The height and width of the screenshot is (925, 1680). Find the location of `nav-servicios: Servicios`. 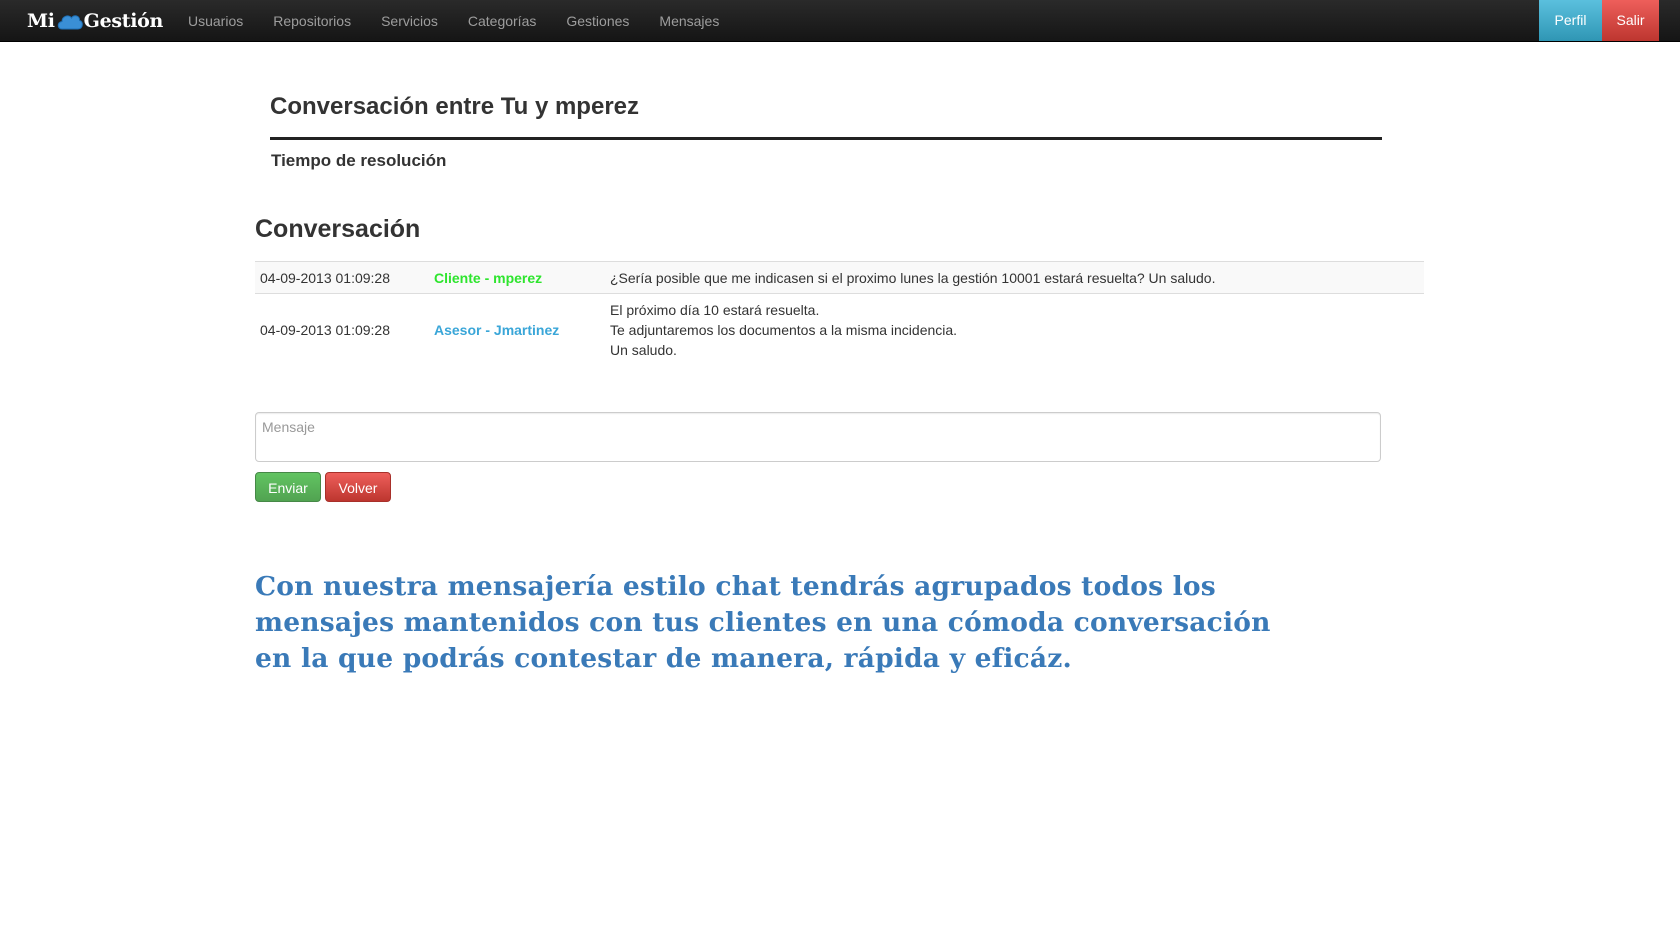

nav-servicios: Servicios is located at coordinates (409, 21).